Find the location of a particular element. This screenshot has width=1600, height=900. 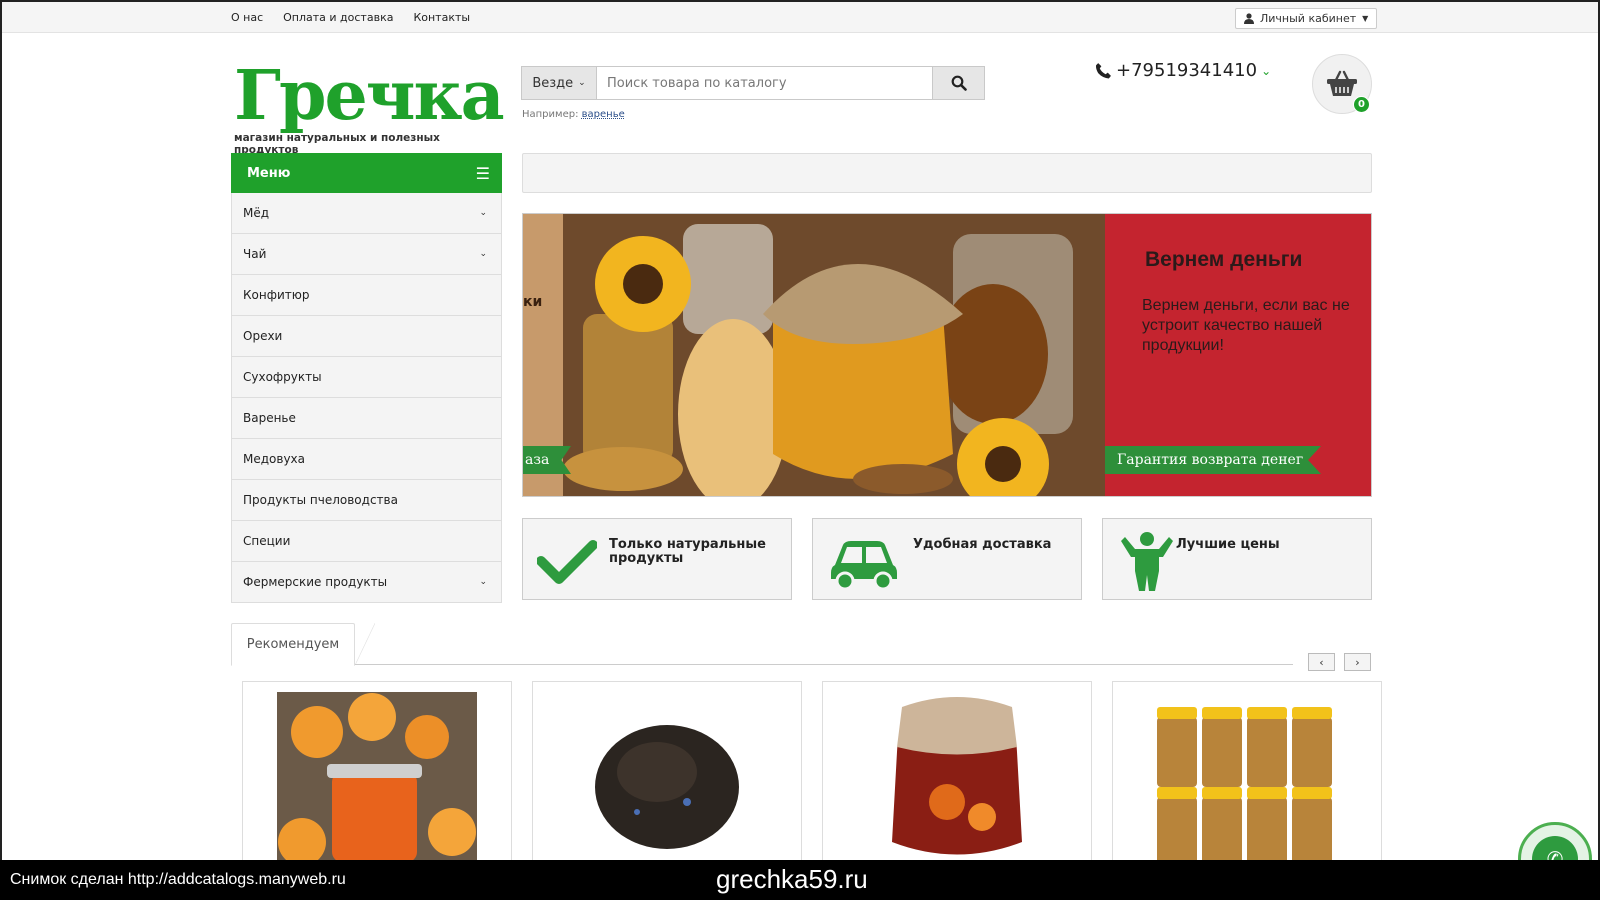

caption-domain: grechka59.ru is located at coordinates (792, 879).